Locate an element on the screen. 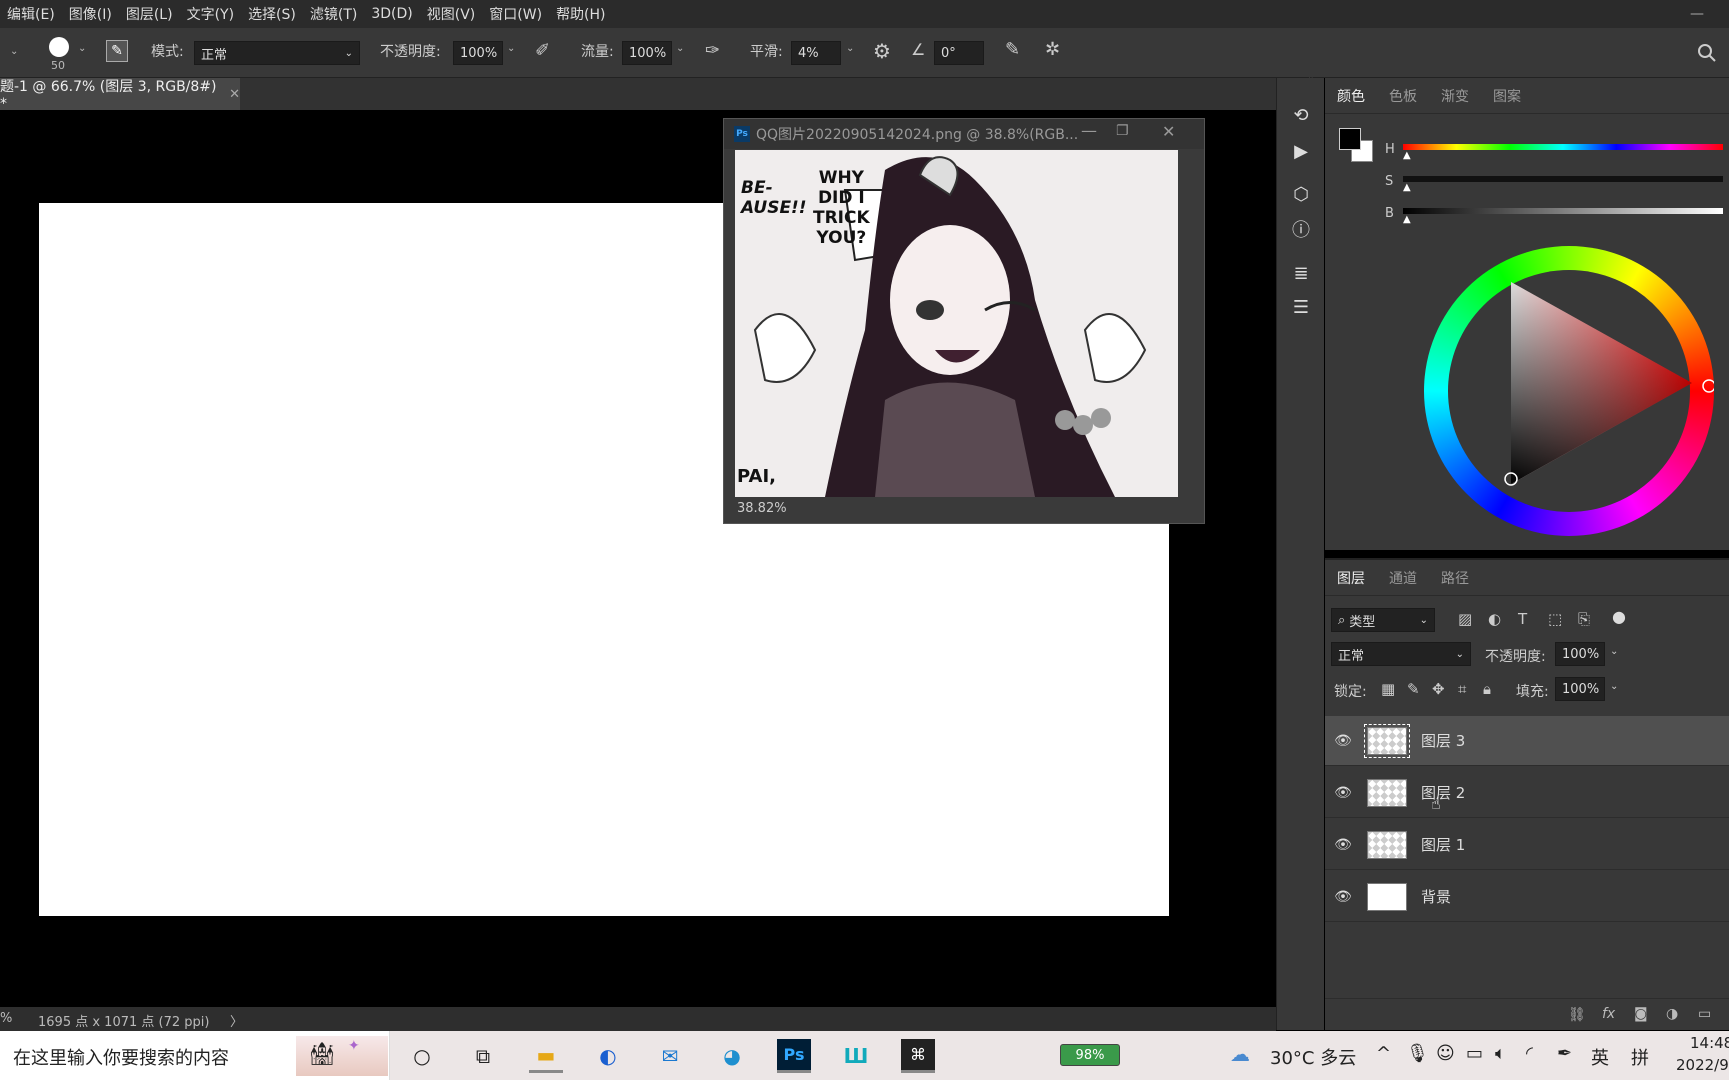  layer-row: 👁︎ 背景 is located at coordinates (1527, 897).